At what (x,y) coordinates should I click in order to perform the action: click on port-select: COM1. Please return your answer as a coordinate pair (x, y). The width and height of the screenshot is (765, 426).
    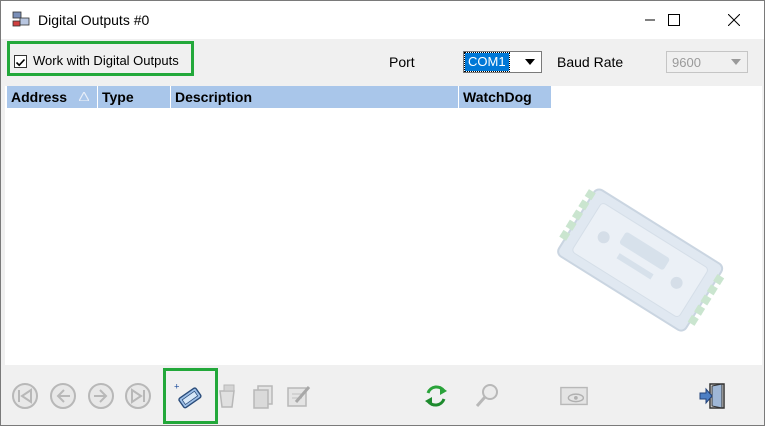
    Looking at the image, I should click on (502, 62).